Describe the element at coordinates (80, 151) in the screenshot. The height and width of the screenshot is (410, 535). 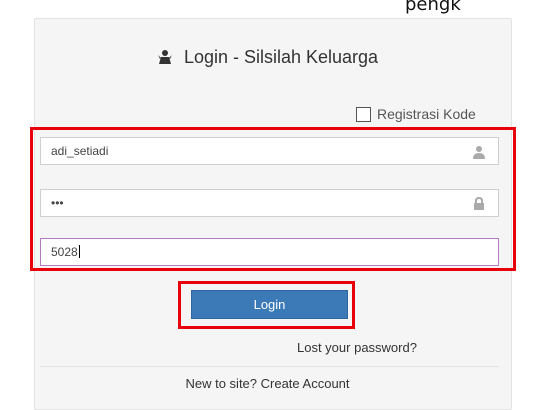
I see `username-value: adi_setiadi` at that location.